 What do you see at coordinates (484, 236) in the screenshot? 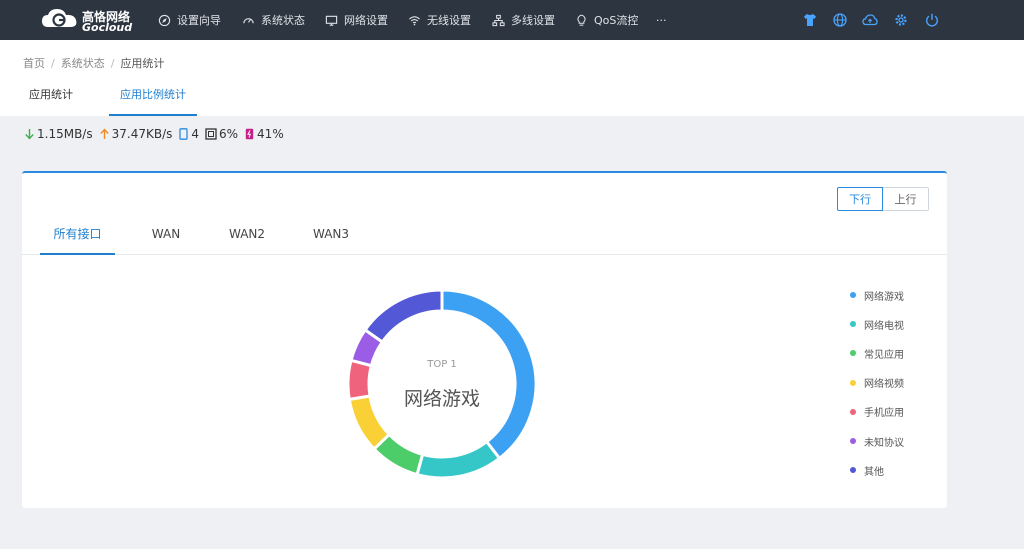
I see `interface-tabs: 所有接口 WAN WAN2 WAN3` at bounding box center [484, 236].